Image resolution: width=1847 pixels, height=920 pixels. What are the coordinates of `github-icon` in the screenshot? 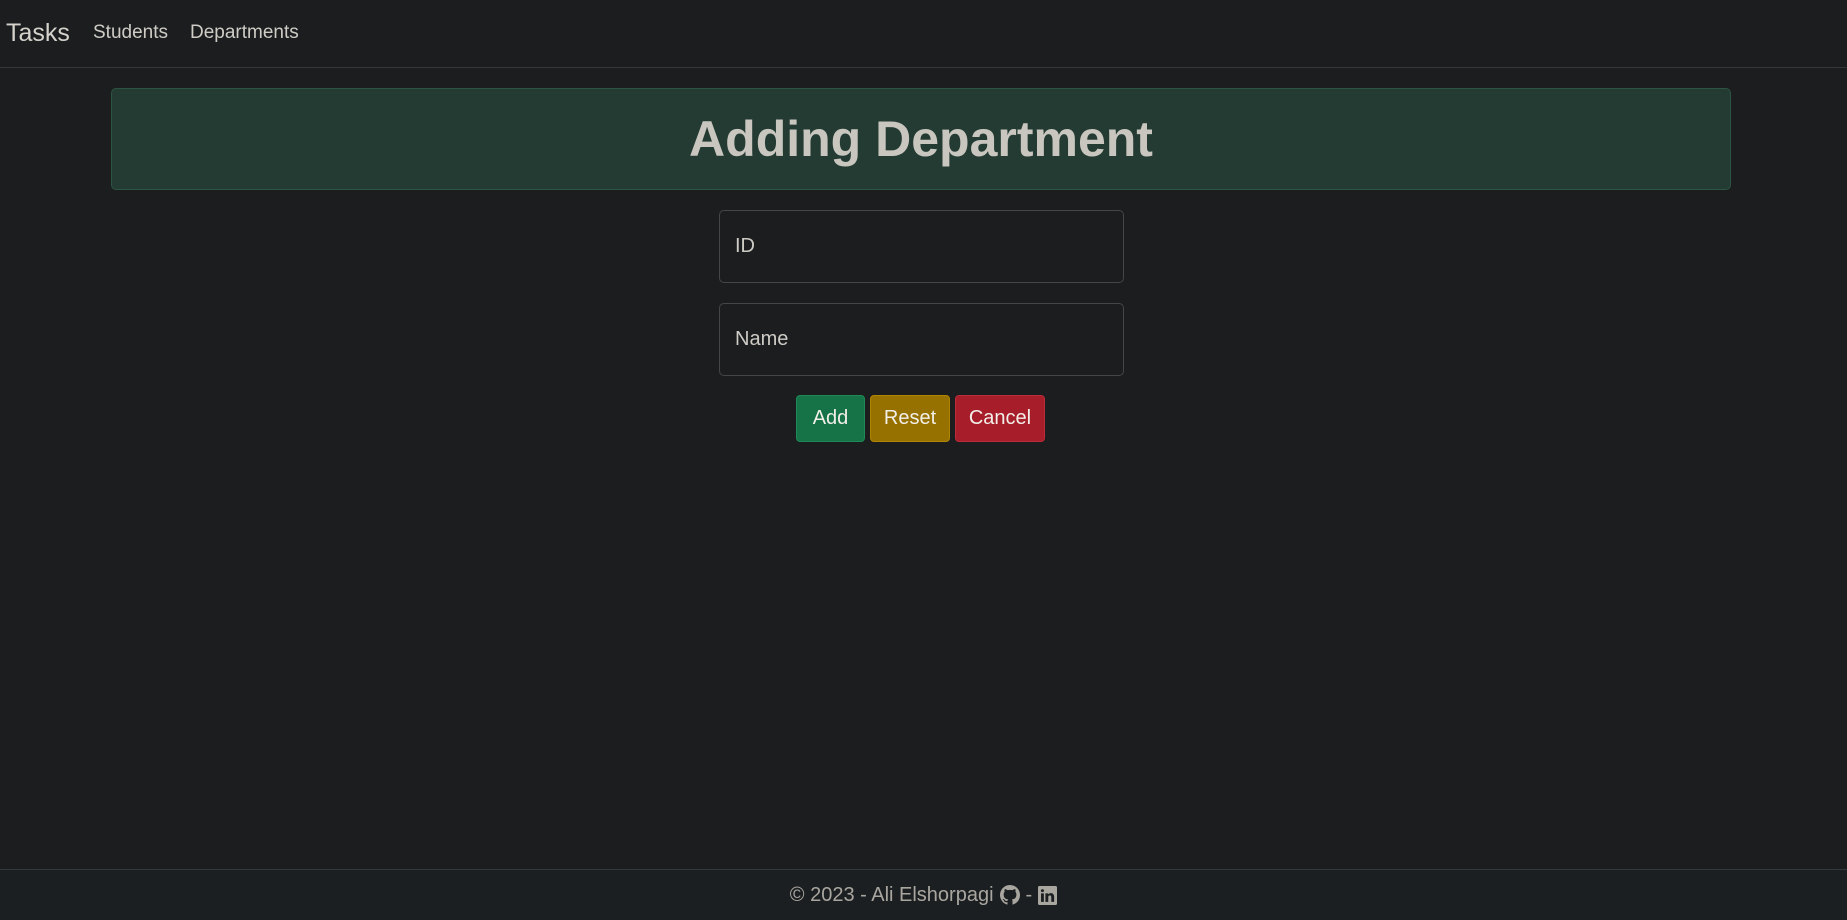 It's located at (1009, 895).